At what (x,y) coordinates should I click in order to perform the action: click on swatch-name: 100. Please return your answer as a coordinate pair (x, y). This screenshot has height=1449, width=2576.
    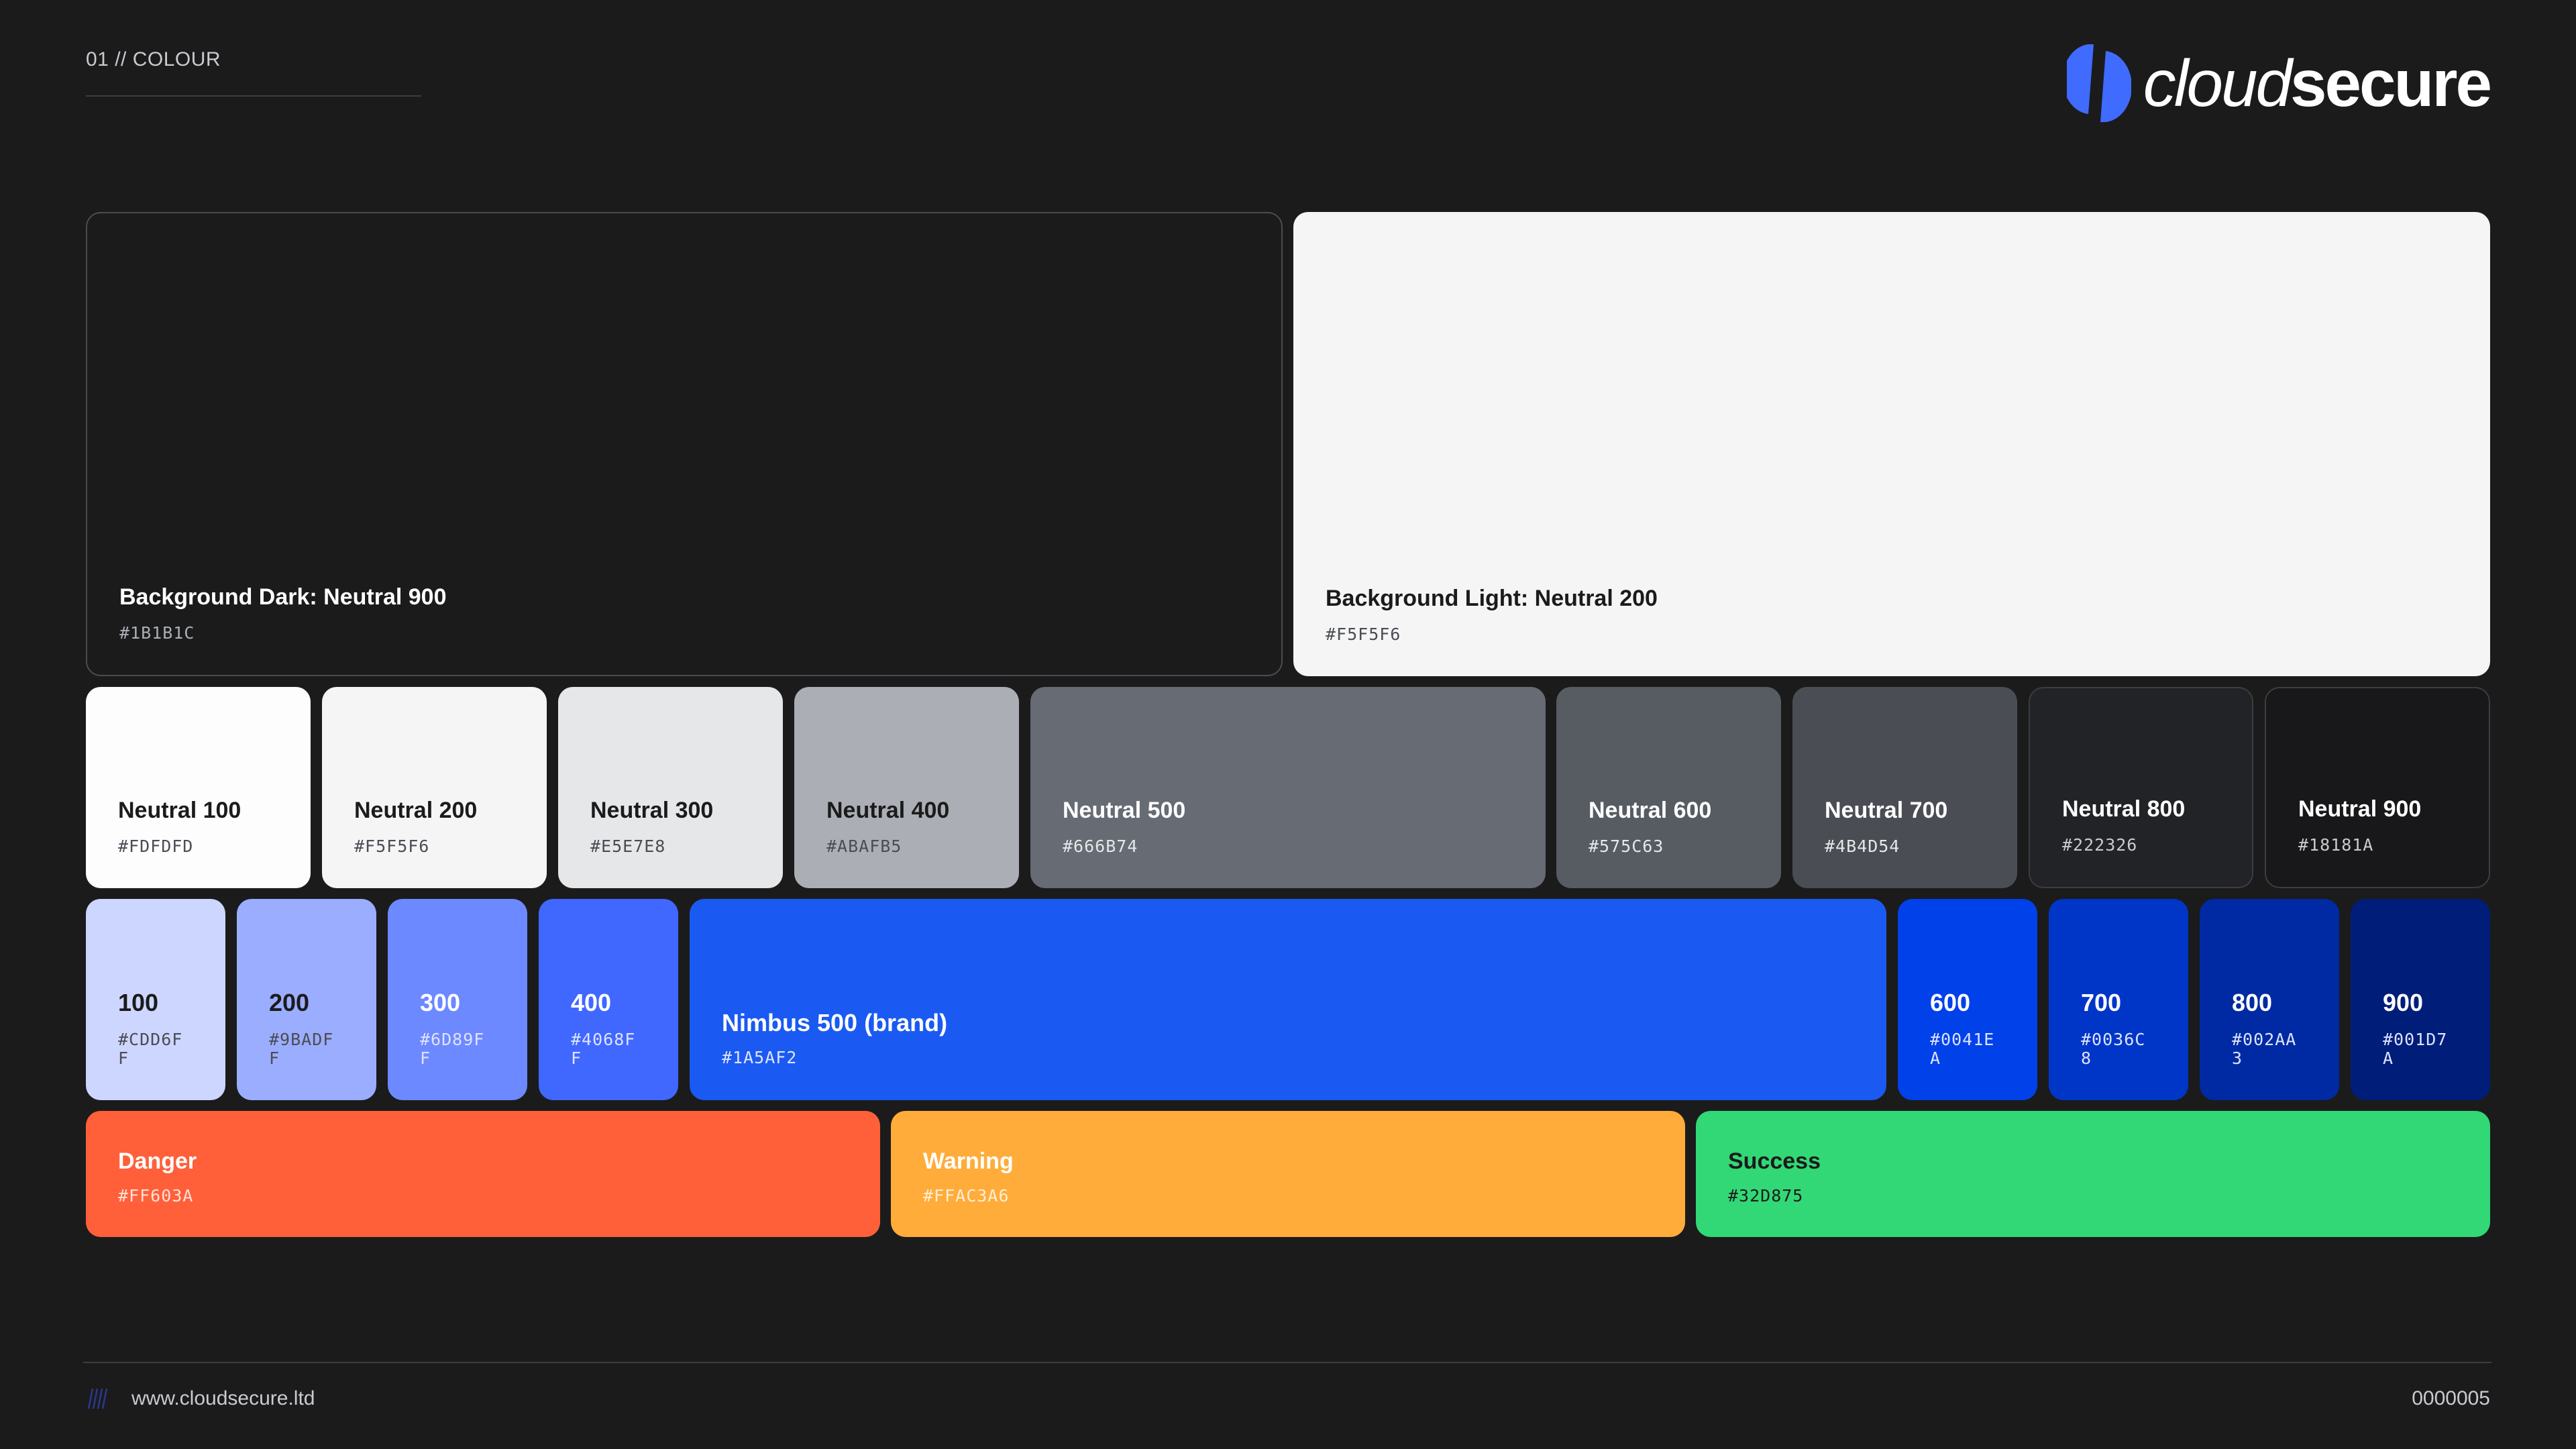
    Looking at the image, I should click on (138, 1002).